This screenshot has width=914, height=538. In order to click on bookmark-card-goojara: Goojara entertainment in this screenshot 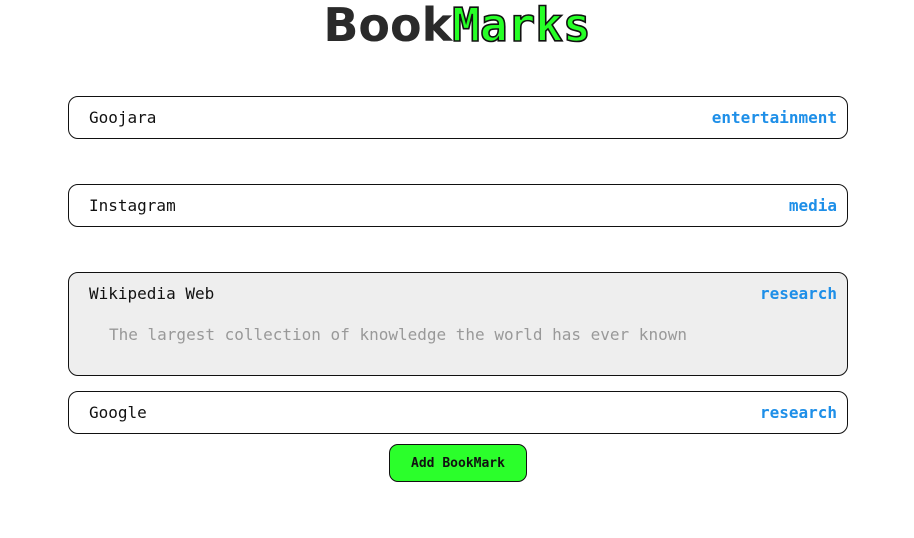, I will do `click(458, 117)`.